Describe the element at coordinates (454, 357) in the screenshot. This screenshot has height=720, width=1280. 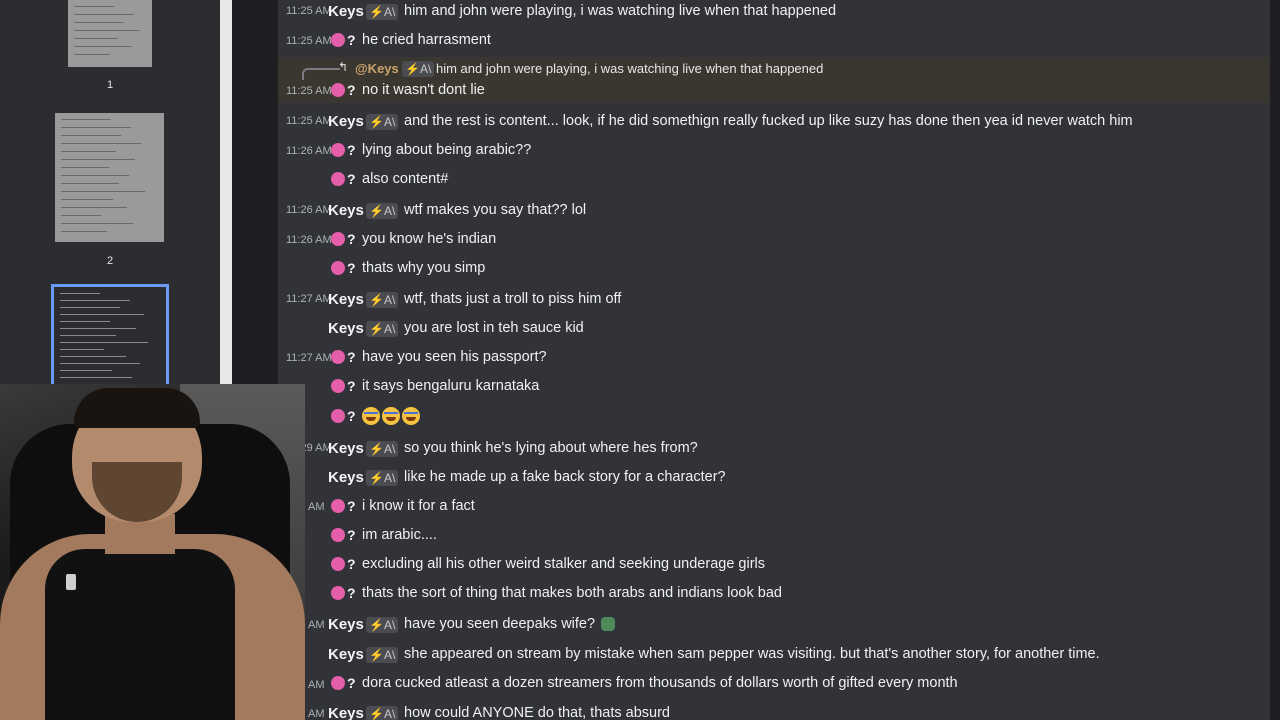
I see `message-text: have you seen his passport?` at that location.